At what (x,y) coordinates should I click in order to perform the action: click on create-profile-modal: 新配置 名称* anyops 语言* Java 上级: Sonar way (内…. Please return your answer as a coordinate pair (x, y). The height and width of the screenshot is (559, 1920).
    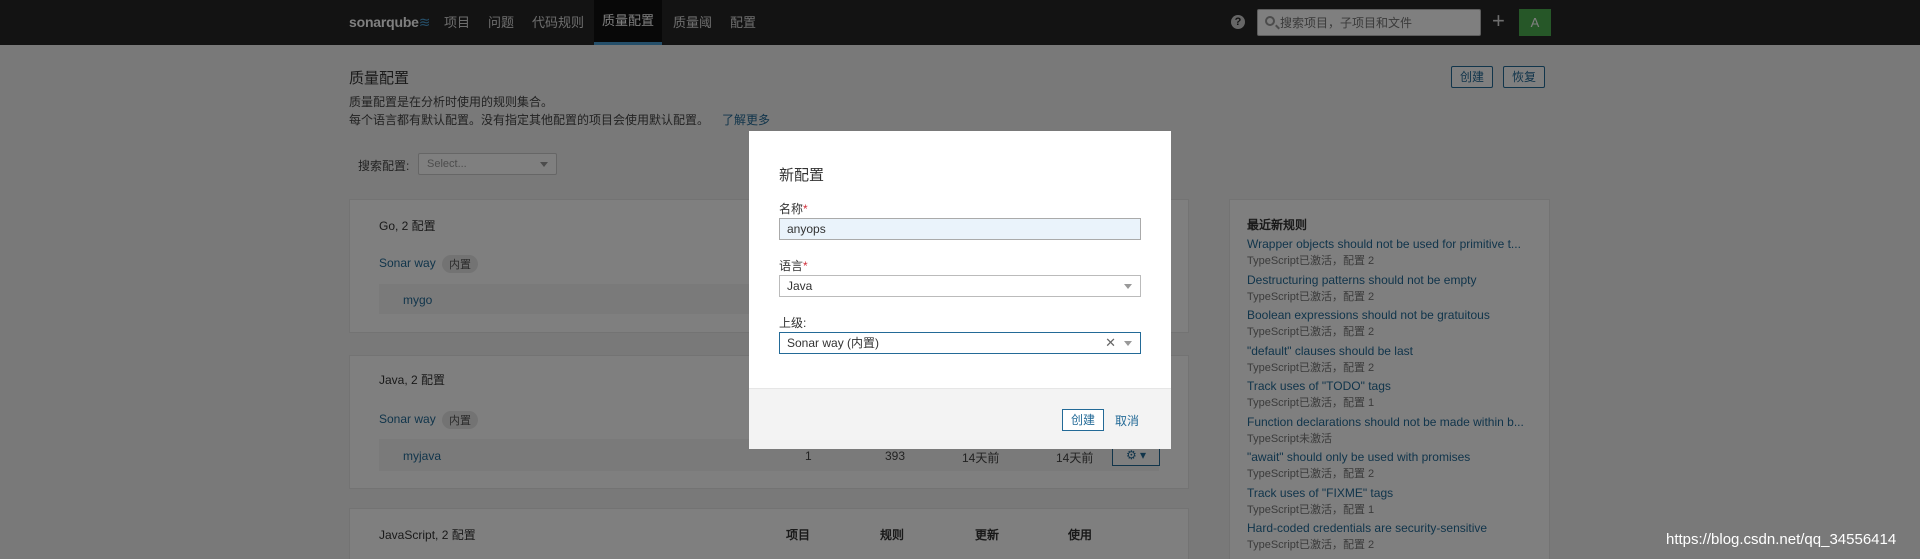
    Looking at the image, I should click on (960, 290).